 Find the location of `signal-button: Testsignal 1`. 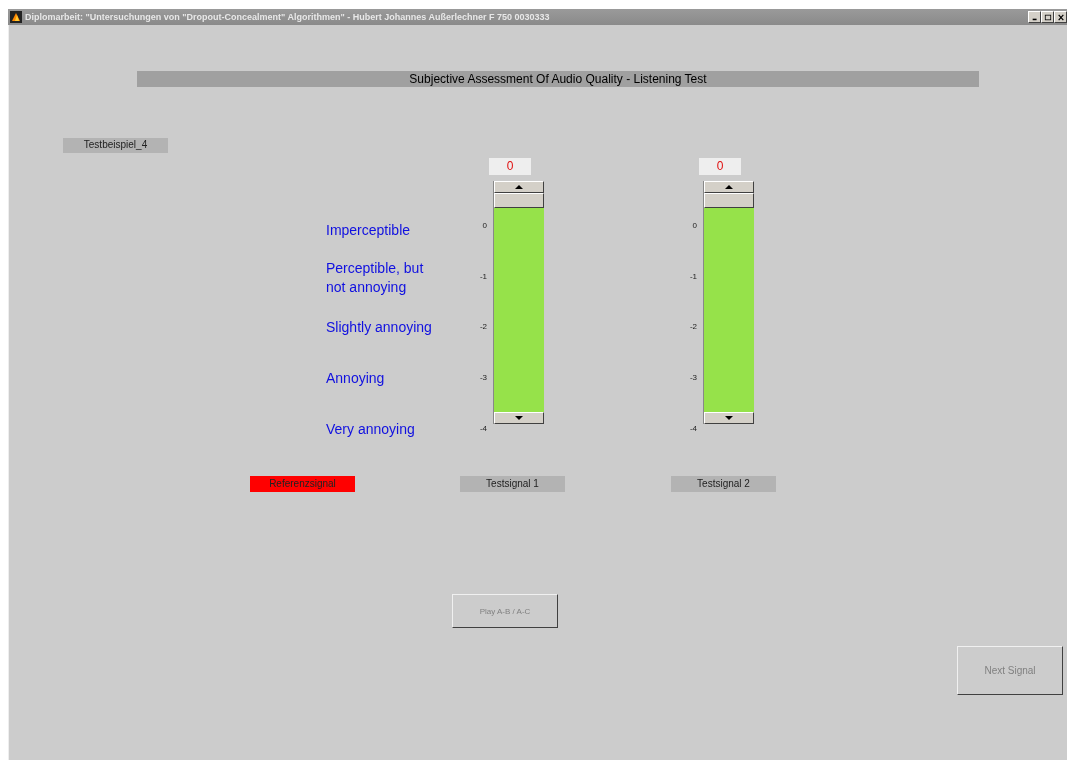

signal-button: Testsignal 1 is located at coordinates (512, 484).